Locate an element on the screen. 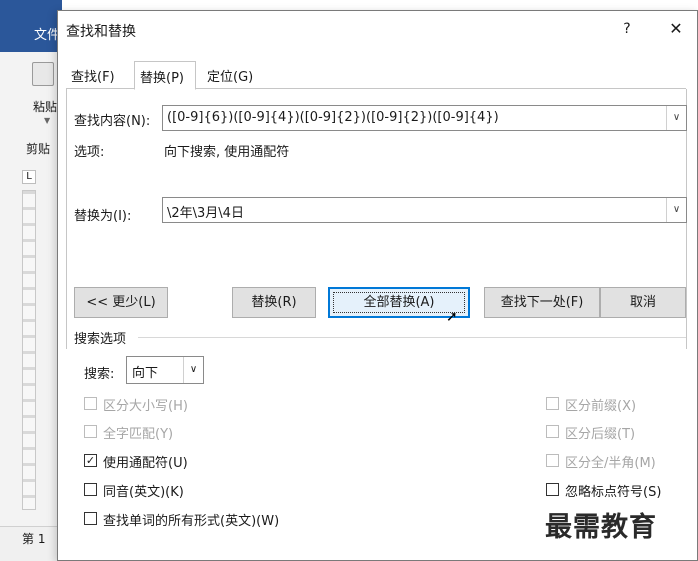 Image resolution: width=698 pixels, height=561 pixels. dialog-title: 查找和替换 is located at coordinates (101, 32).